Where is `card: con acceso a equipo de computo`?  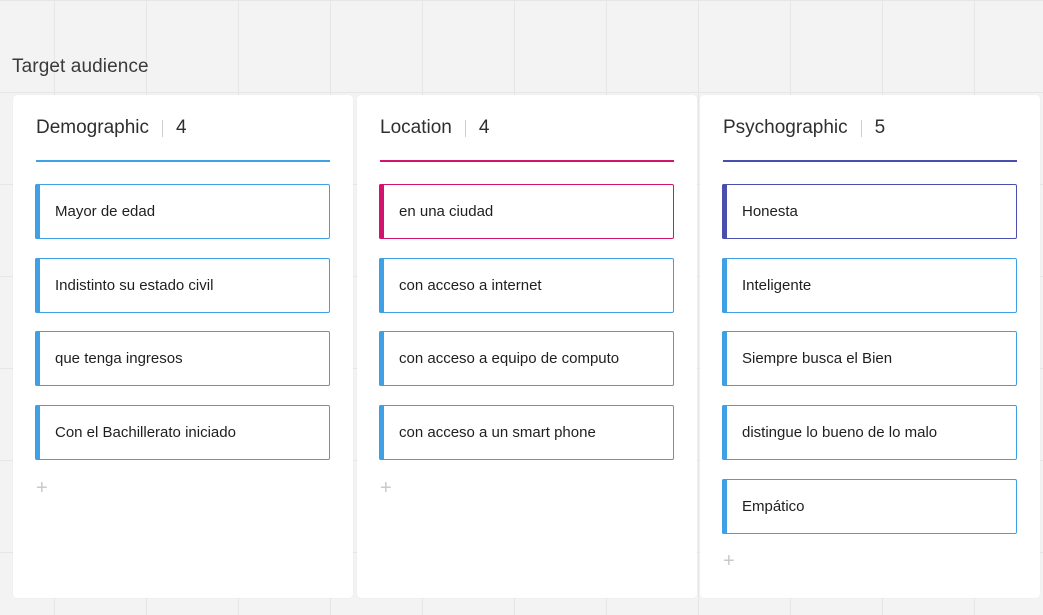
card: con acceso a equipo de computo is located at coordinates (526, 358).